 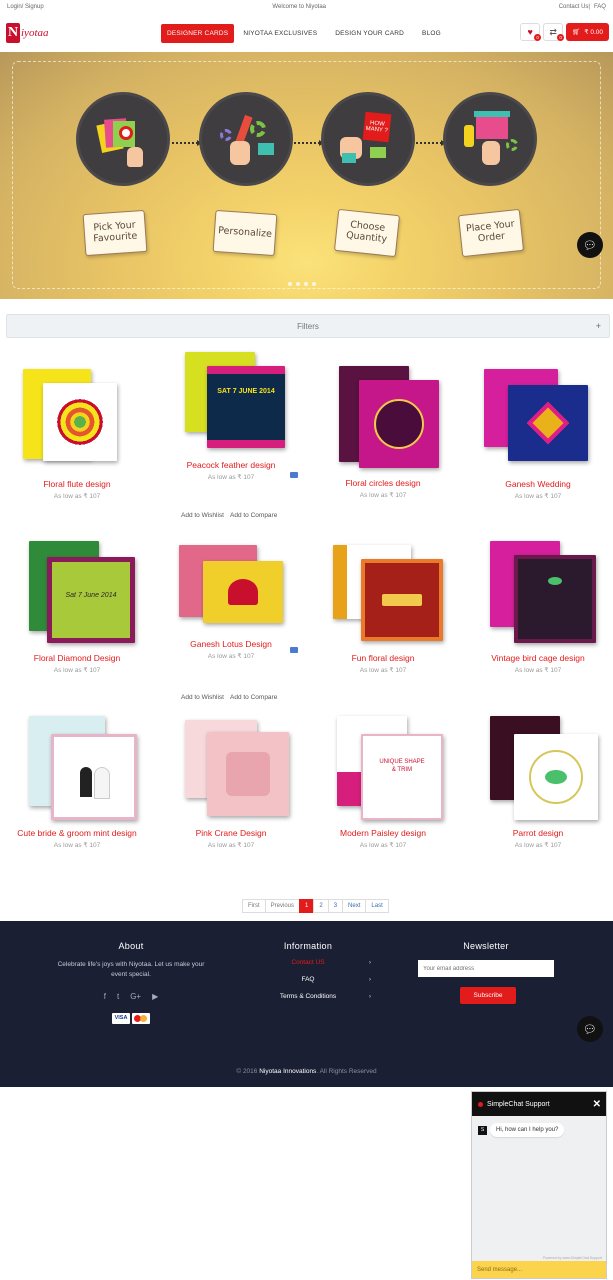 I want to click on card-date-text: SAT 7 JUNE 2014, so click(x=246, y=391).